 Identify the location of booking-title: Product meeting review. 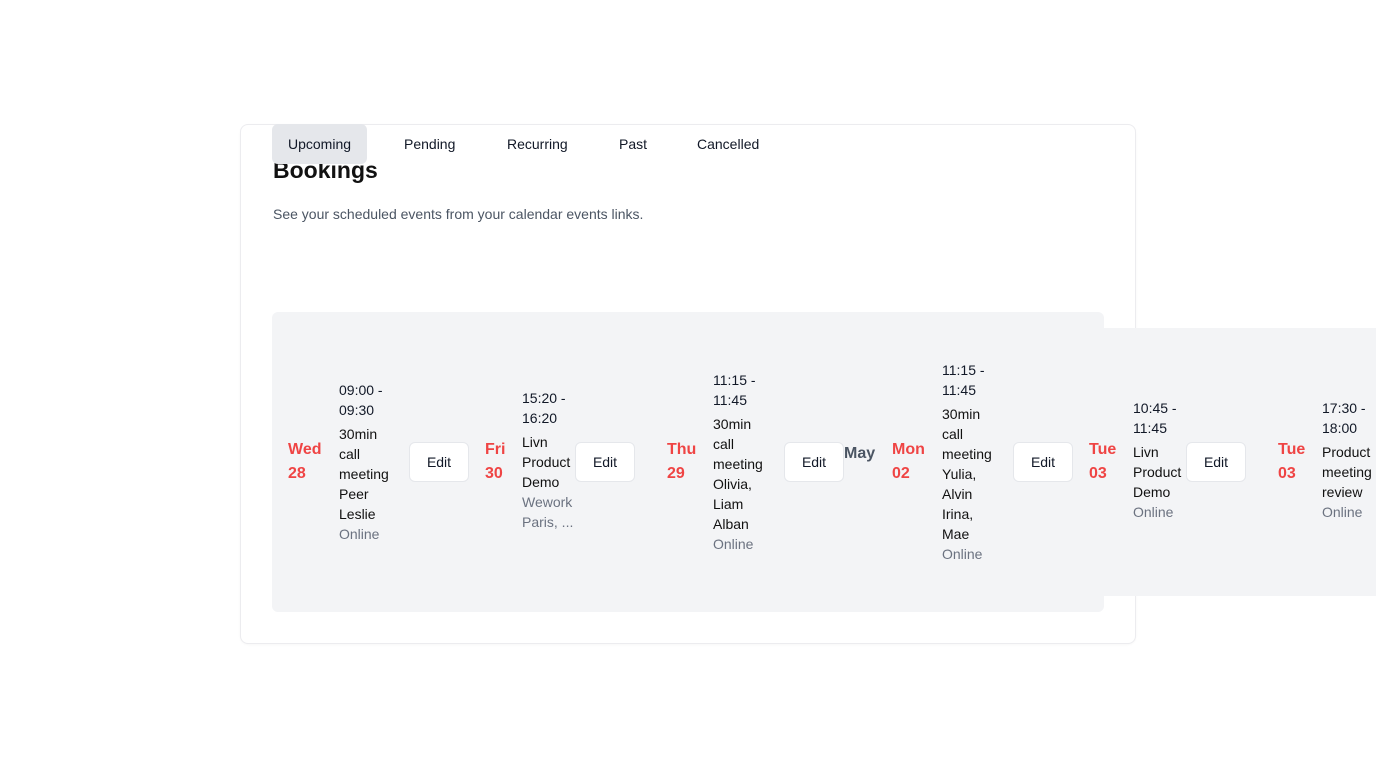
(1347, 472).